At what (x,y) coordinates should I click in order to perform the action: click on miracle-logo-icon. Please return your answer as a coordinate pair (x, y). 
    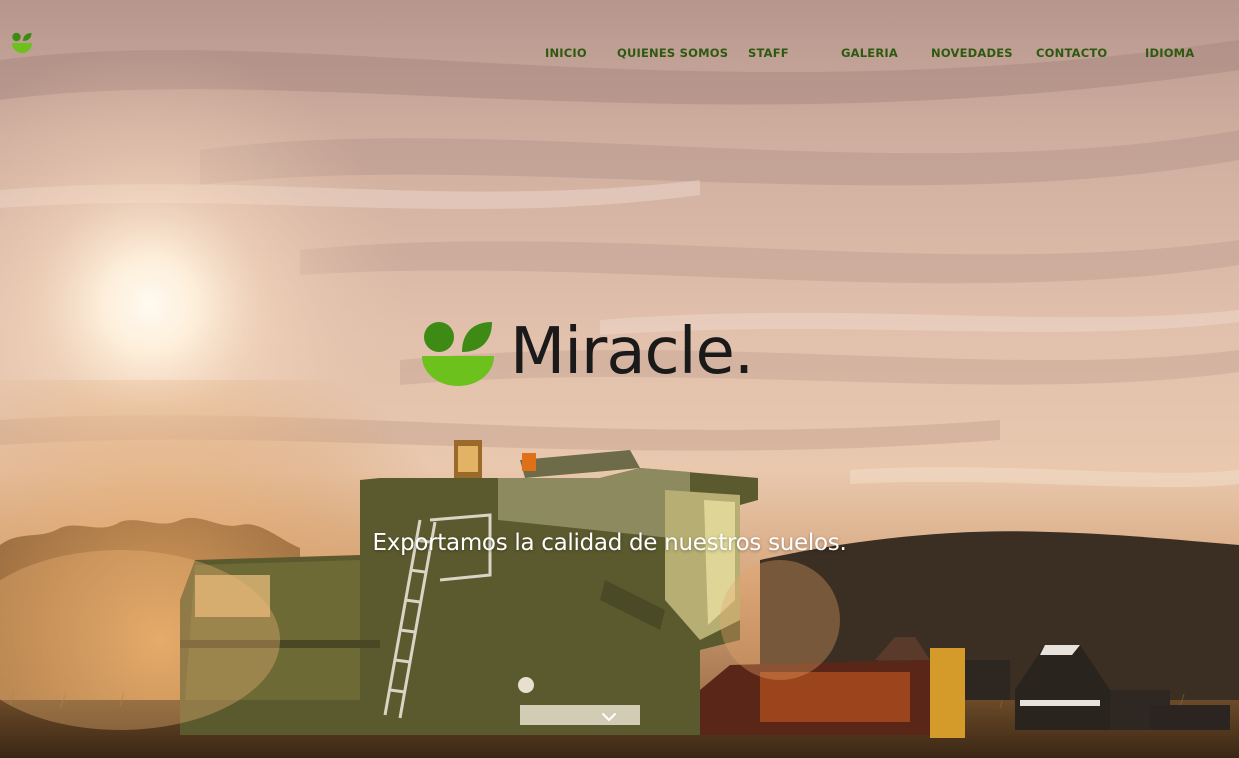
    Looking at the image, I should click on (458, 354).